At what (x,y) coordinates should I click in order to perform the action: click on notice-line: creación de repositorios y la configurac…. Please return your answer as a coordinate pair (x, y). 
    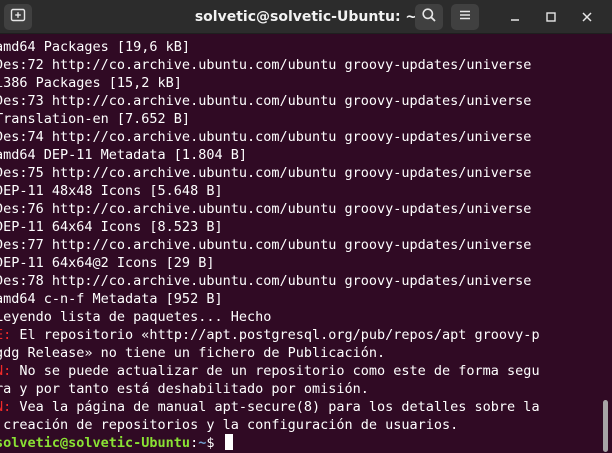
    Looking at the image, I should click on (229, 425).